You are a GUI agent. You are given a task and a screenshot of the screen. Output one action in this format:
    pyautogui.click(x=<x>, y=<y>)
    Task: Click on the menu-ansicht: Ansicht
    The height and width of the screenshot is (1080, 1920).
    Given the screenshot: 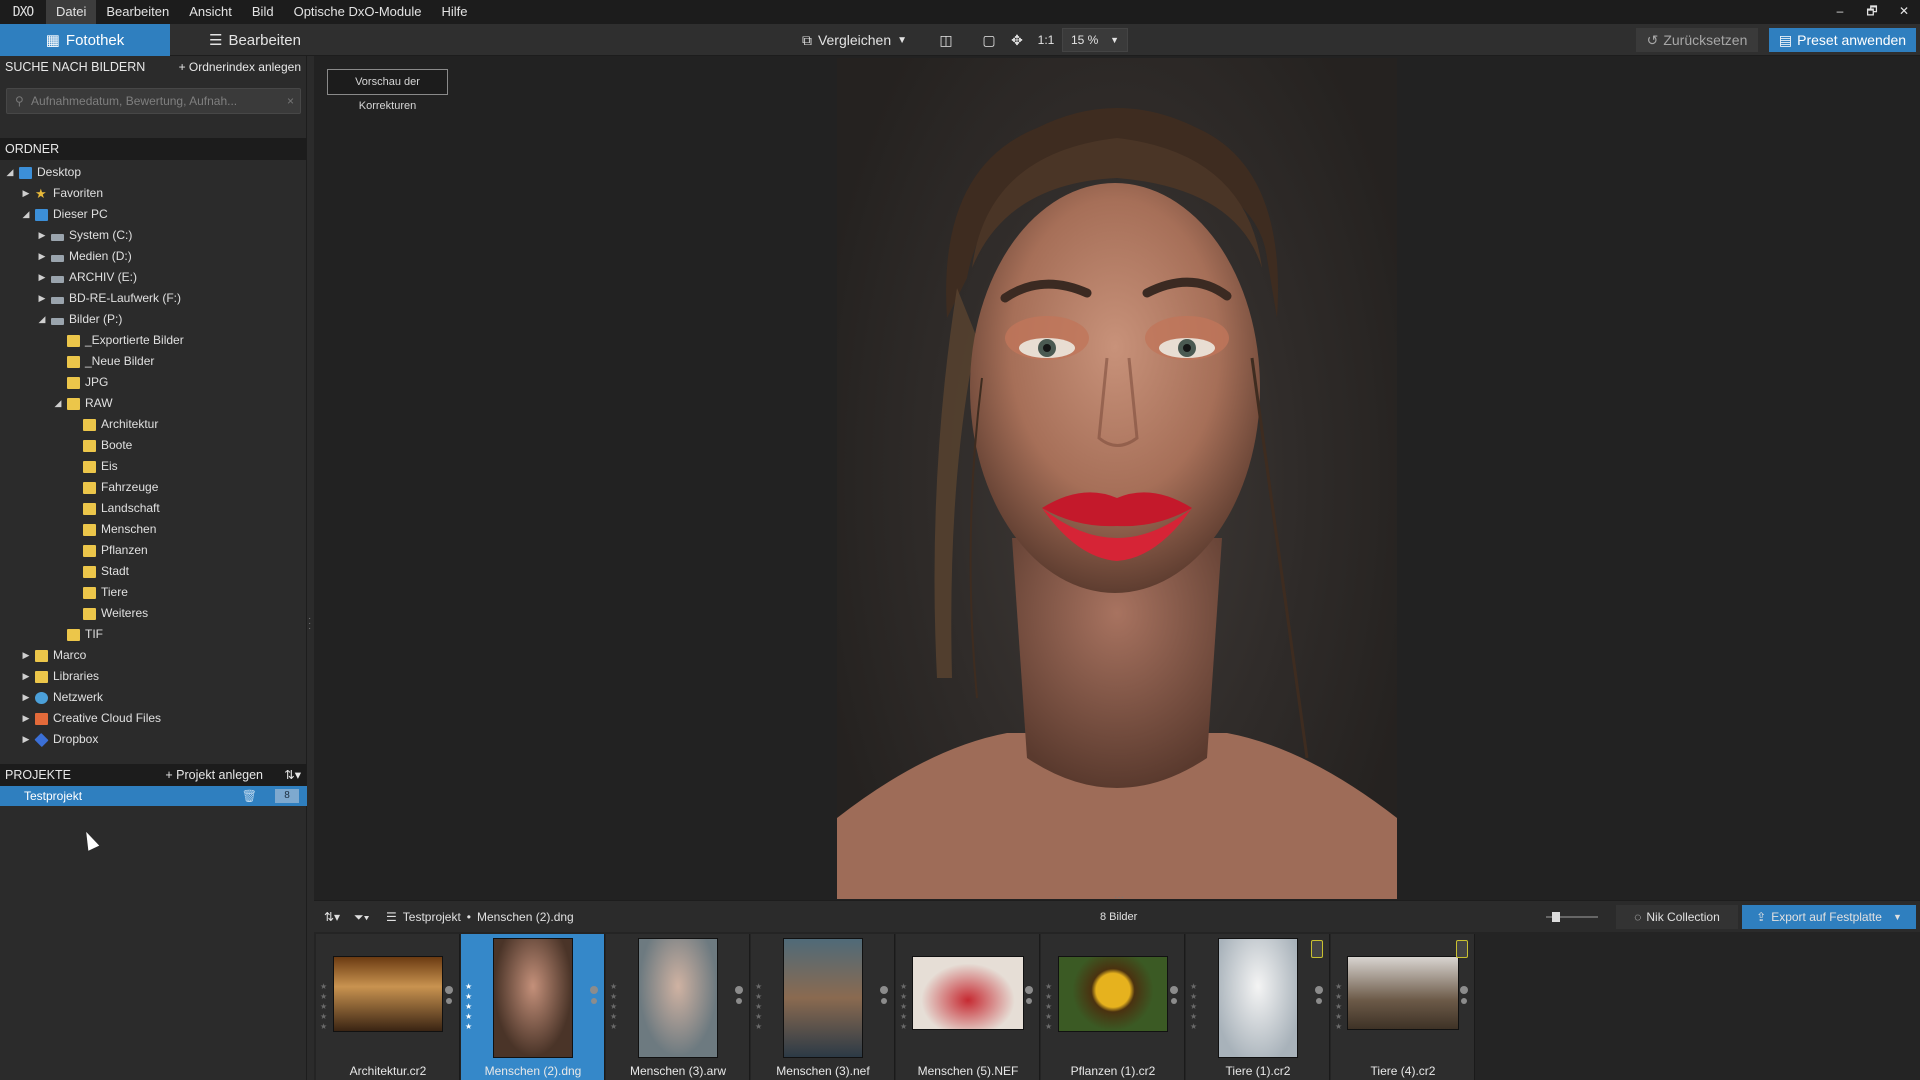 What is the action you would take?
    pyautogui.click(x=210, y=12)
    